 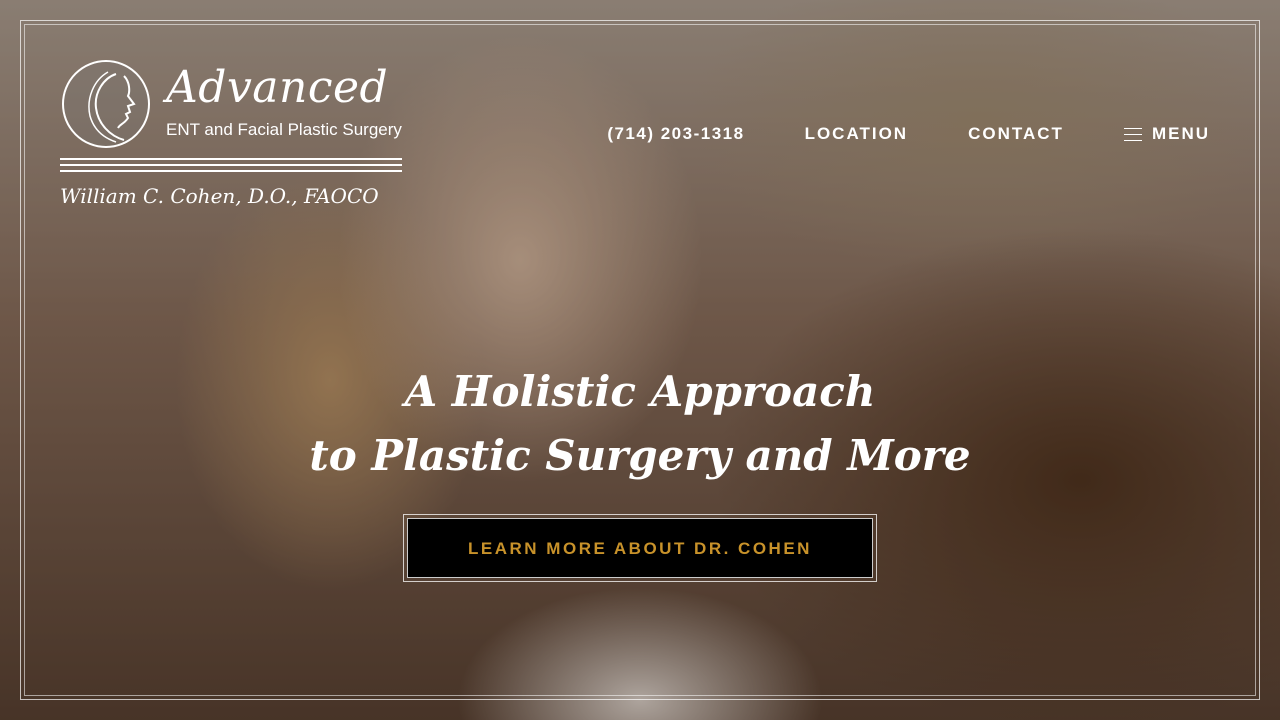 I want to click on learn-more-button: LEARN MORE ABOUT DR. COHEN, so click(x=640, y=548).